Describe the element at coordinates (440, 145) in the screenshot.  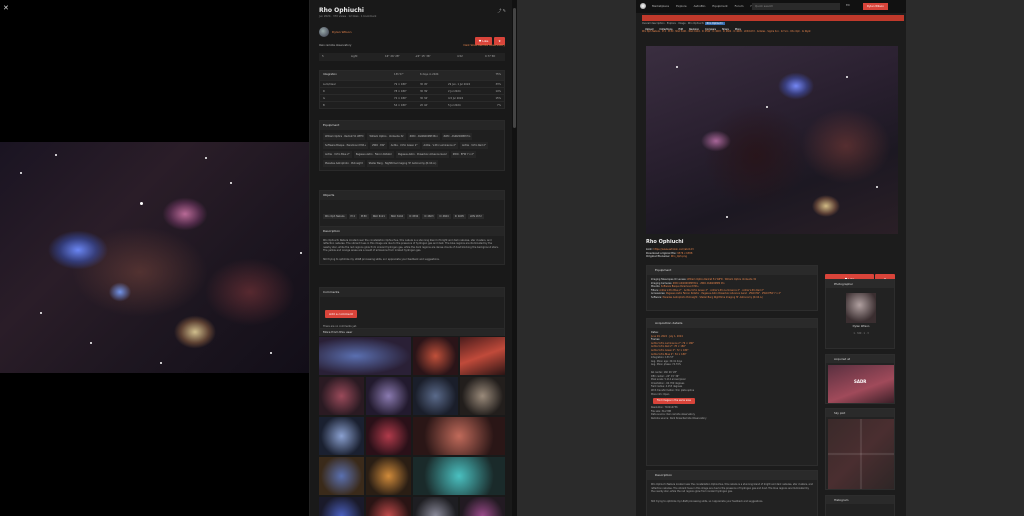
I see `equipment-item: Antlia · V-Pro Luminance 2"` at that location.